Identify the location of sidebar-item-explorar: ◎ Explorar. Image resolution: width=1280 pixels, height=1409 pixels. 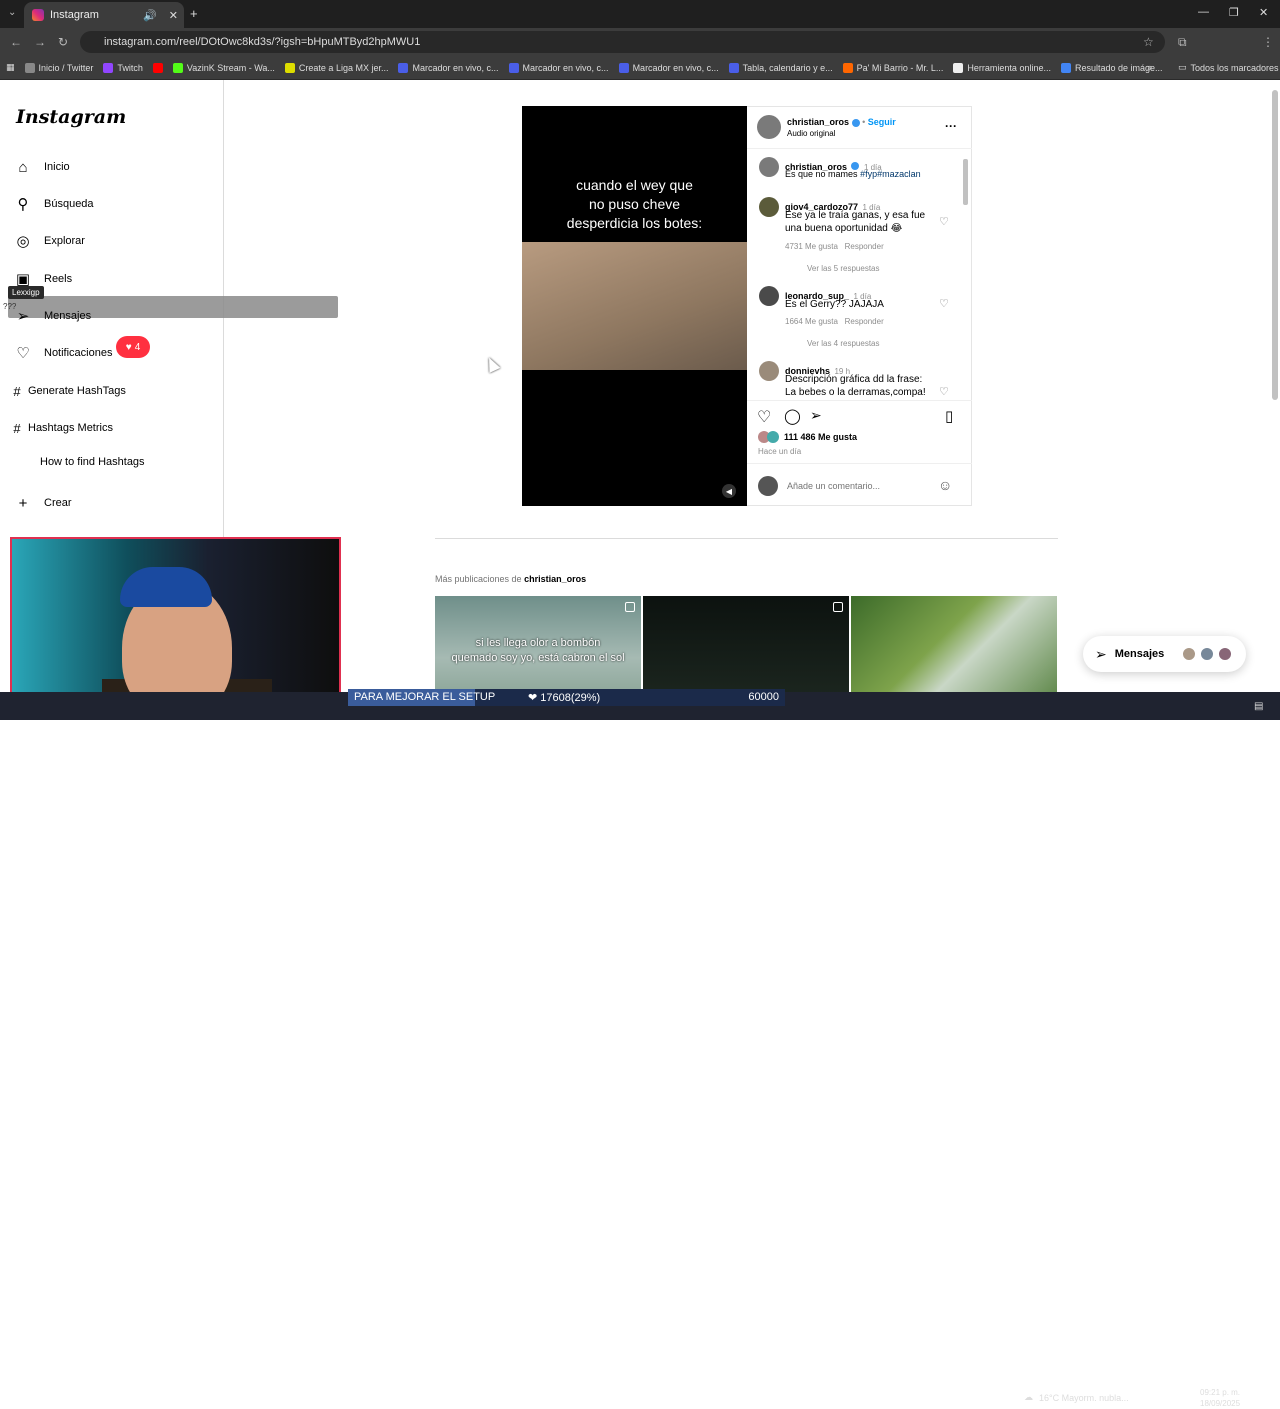
(49, 241).